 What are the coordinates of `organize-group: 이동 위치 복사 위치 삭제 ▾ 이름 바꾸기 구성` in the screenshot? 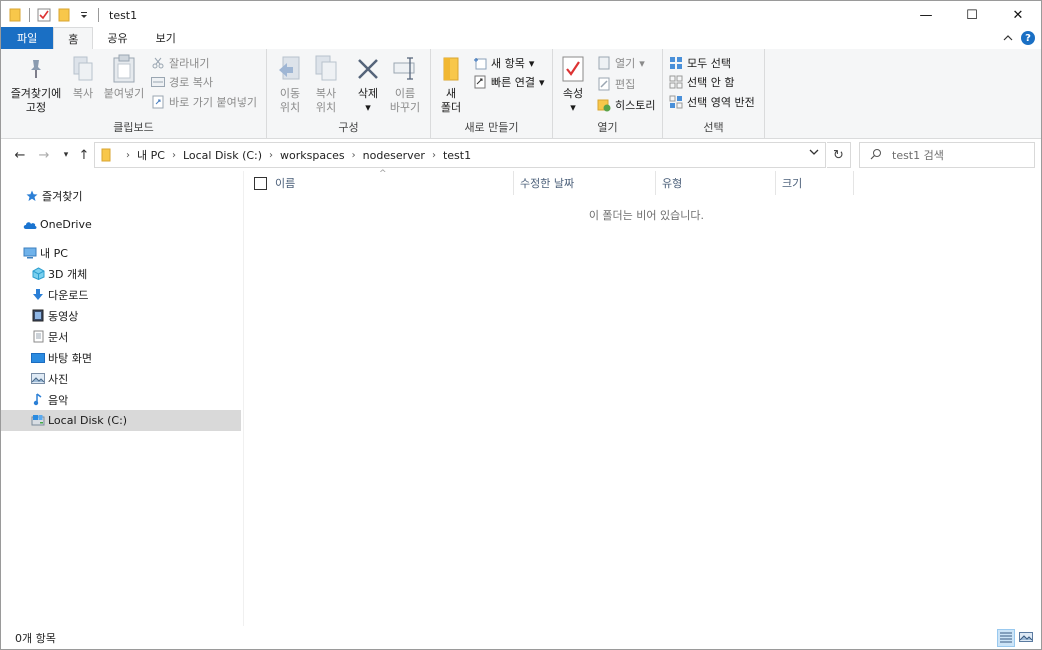 It's located at (349, 94).